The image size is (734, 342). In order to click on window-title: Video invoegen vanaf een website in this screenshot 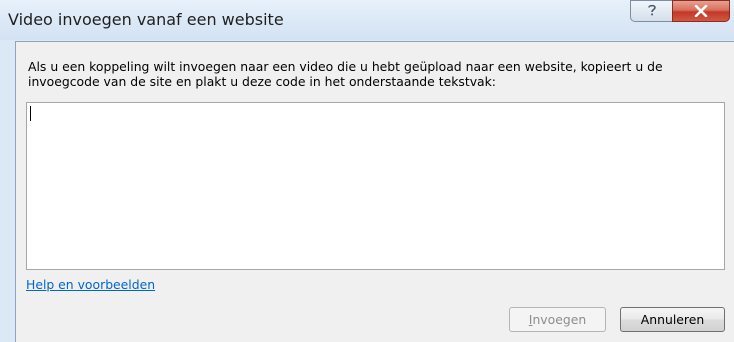, I will do `click(146, 19)`.